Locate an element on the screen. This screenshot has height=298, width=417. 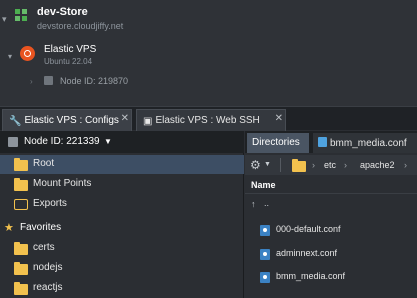
node-os-label: Ubuntu 22.04 is located at coordinates (68, 61).